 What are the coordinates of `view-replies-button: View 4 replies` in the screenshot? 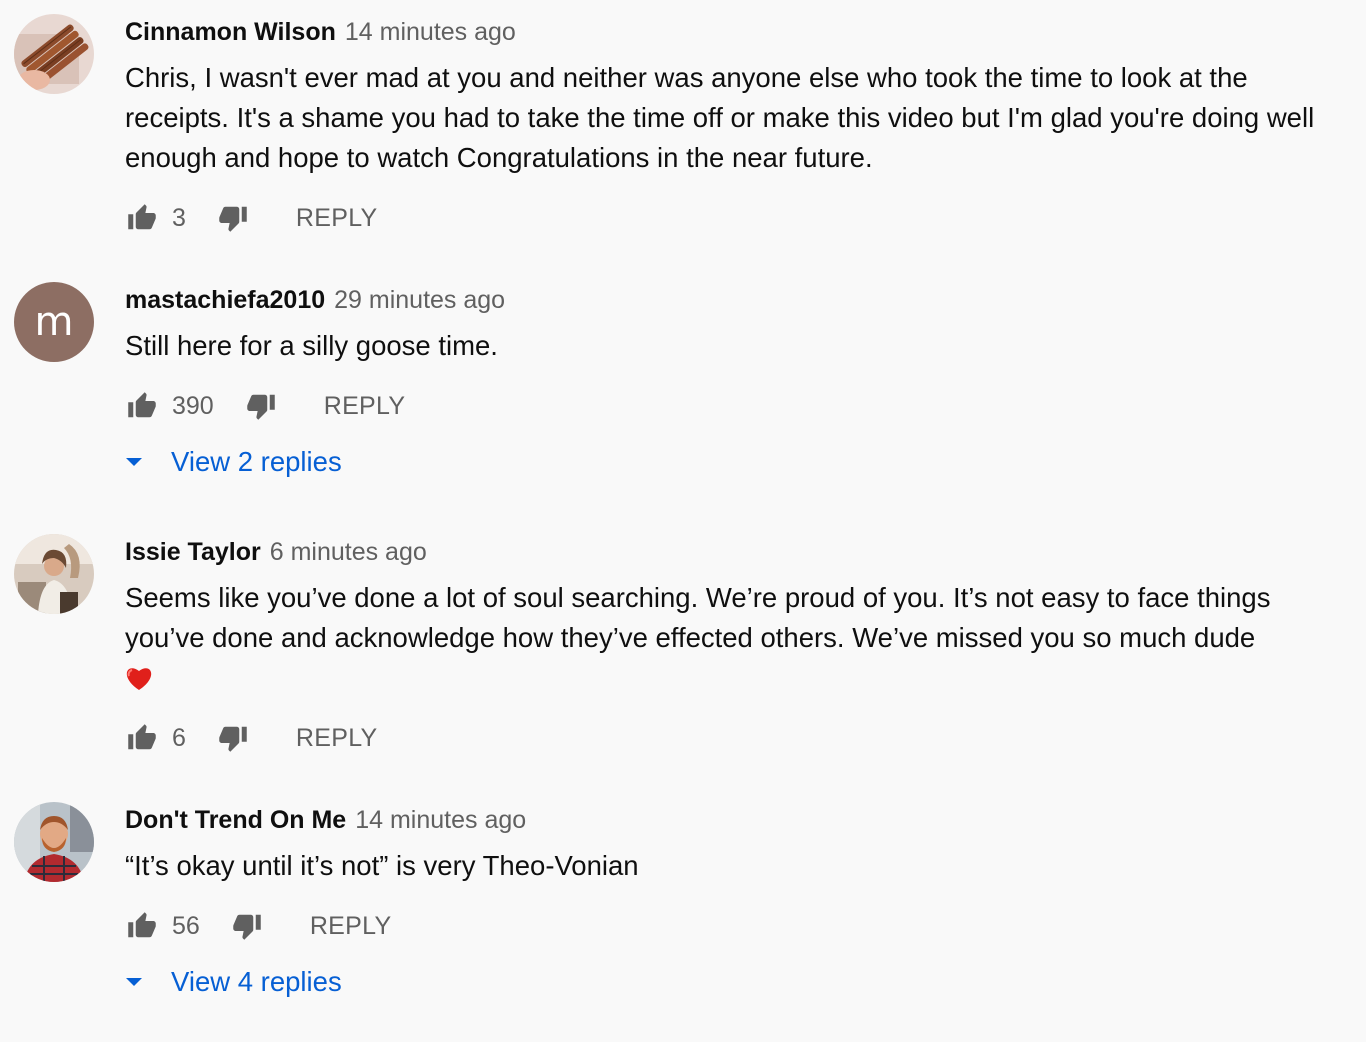 It's located at (233, 982).